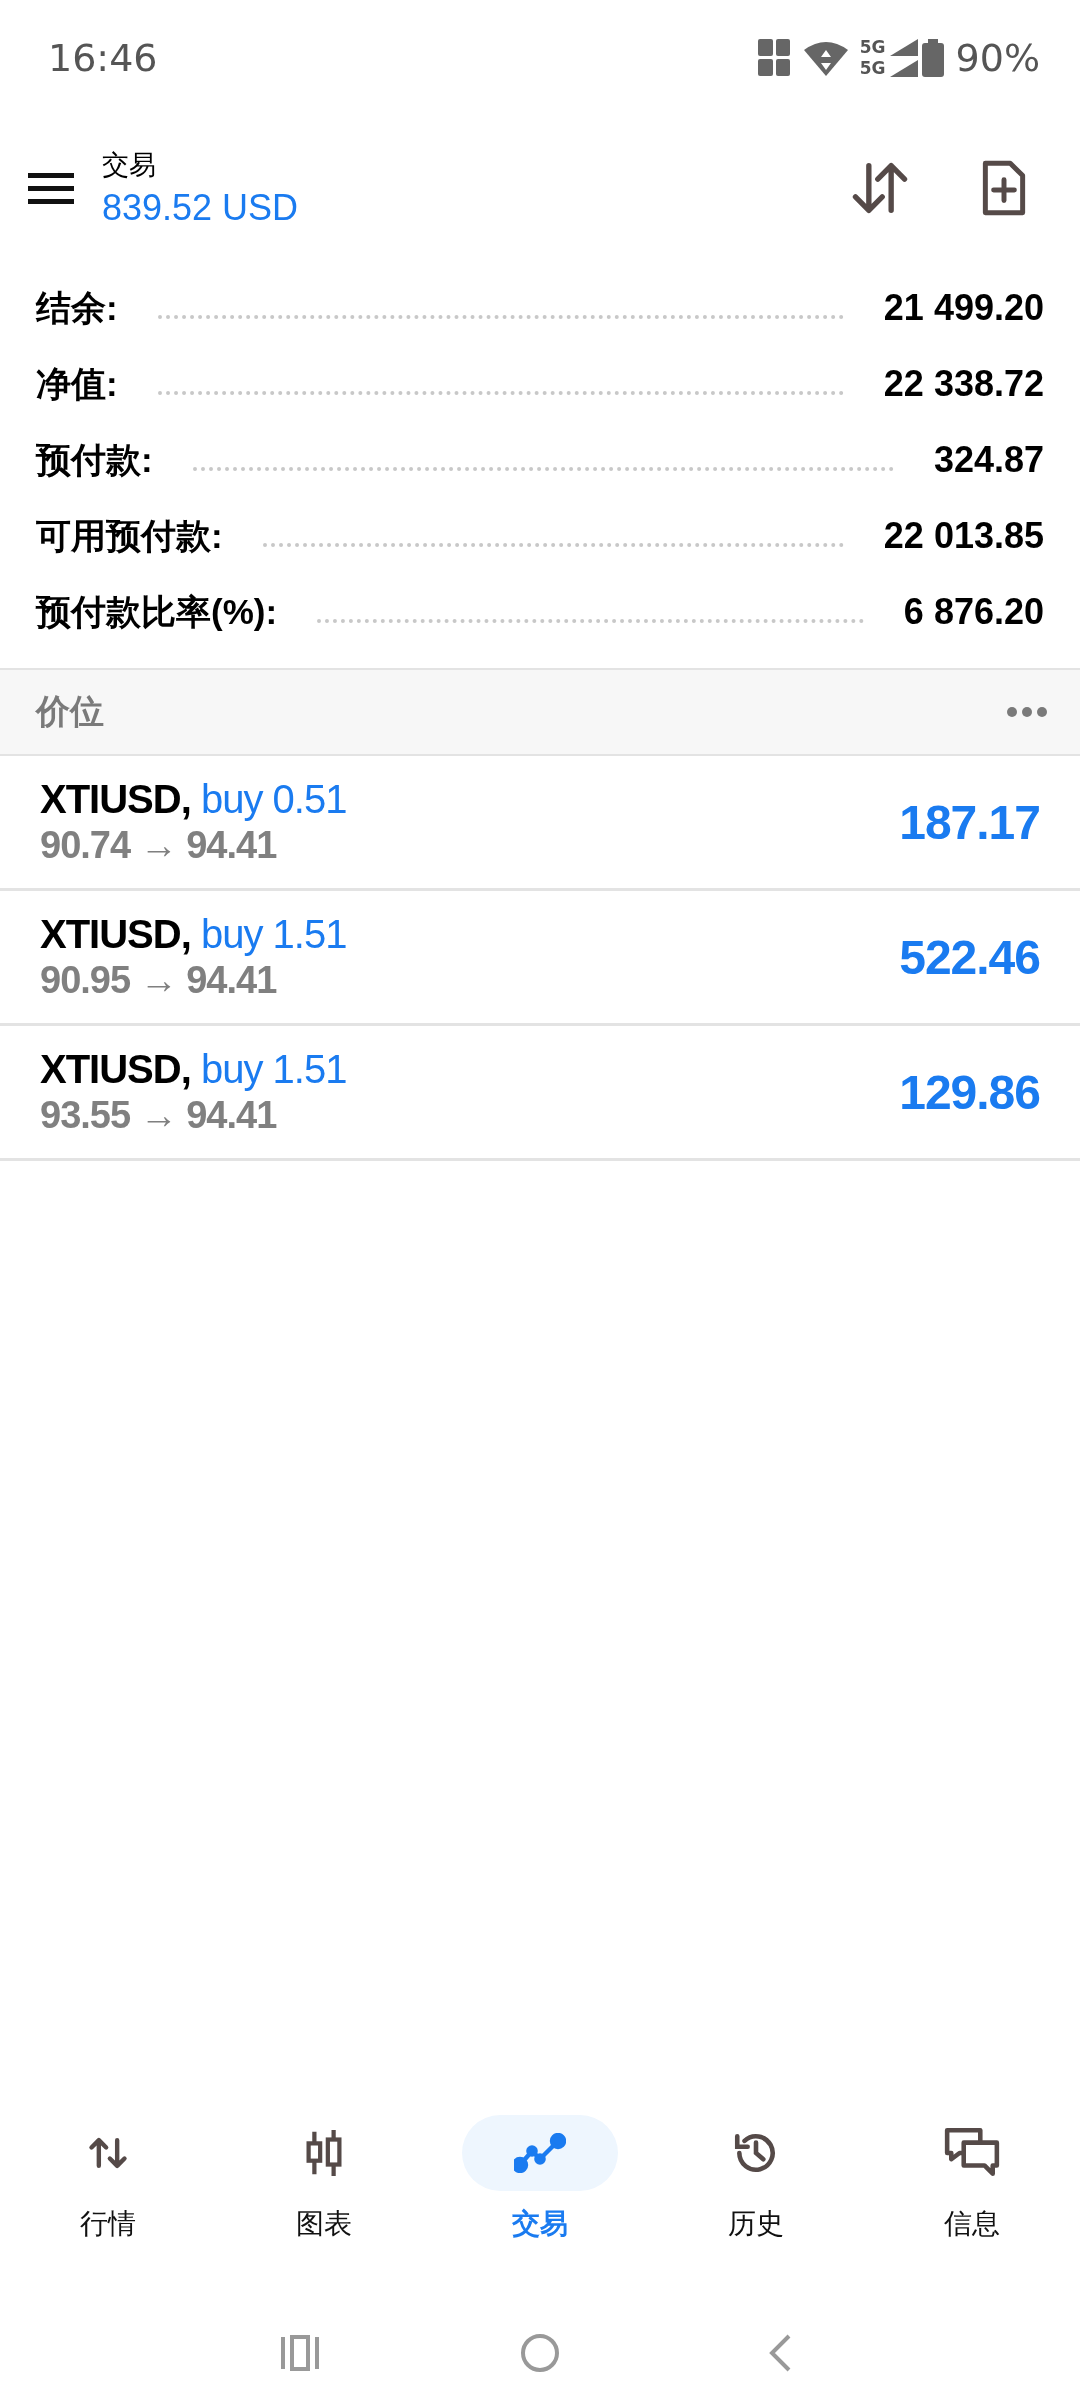 This screenshot has height=2400, width=1080. I want to click on summary-label: 净值:, so click(77, 383).